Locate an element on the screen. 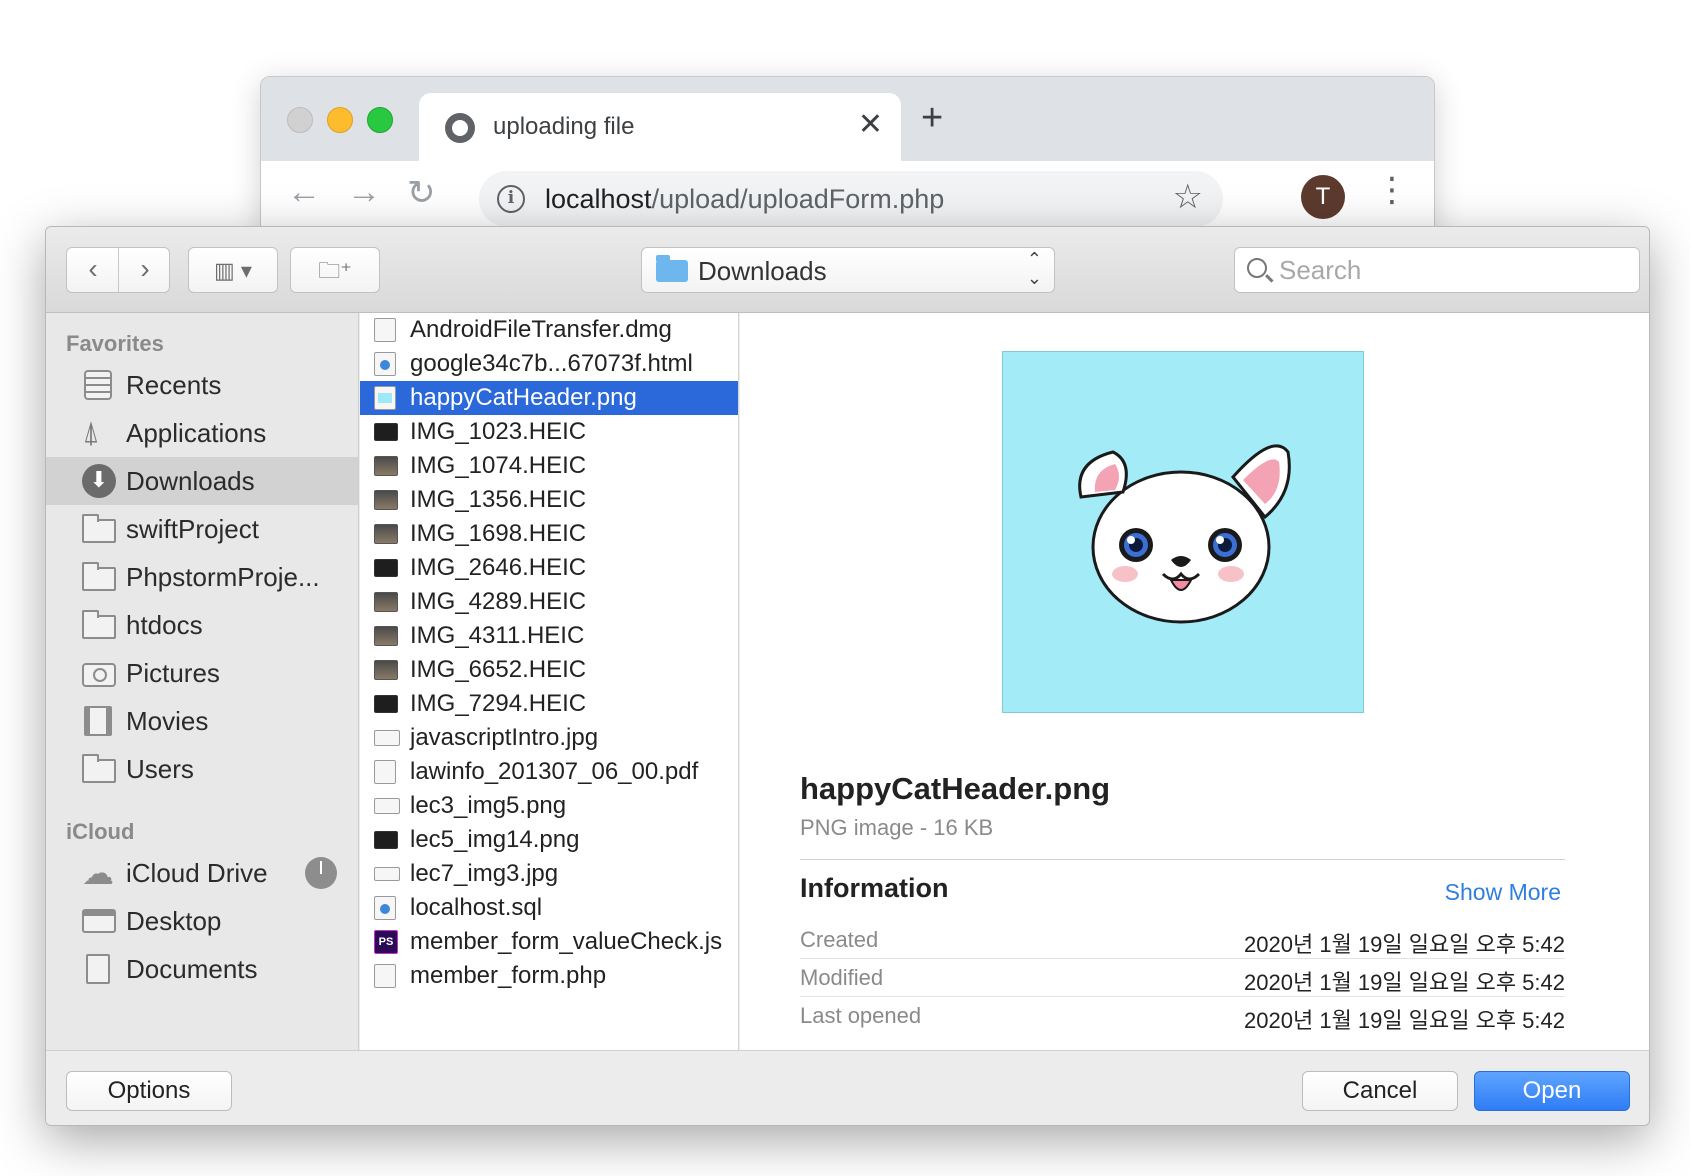 The image size is (1690, 1176). options-button: Options is located at coordinates (149, 1091).